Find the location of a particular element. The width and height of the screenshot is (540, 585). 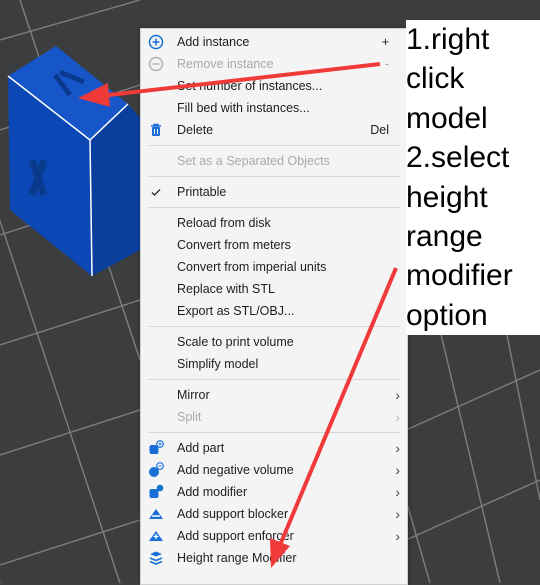

menu-item-simplify-model: Simplify model is located at coordinates (274, 364).